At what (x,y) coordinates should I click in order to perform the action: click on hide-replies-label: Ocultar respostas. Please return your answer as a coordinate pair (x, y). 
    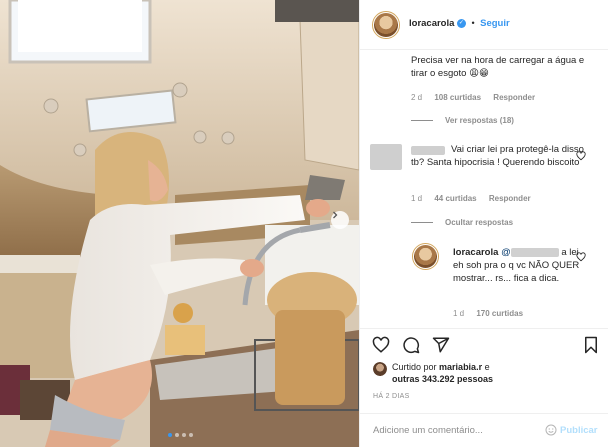
    Looking at the image, I should click on (479, 222).